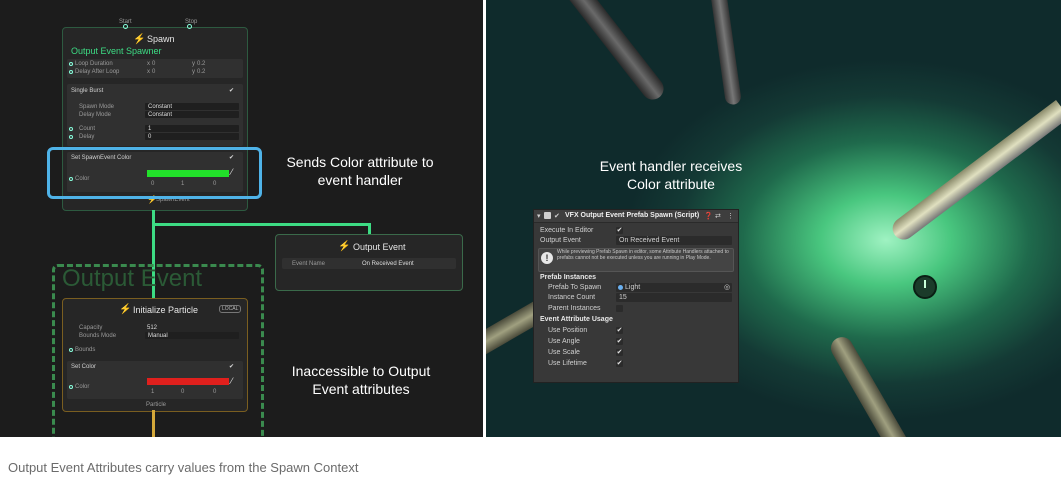 This screenshot has width=1061, height=493. Describe the element at coordinates (632, 215) in the screenshot. I see `inspector-title: VFX Output Event Prefab Spawn (Script)` at that location.